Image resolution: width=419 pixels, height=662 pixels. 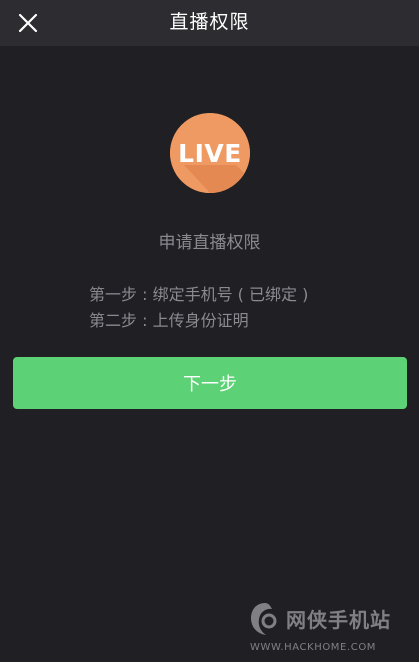 I want to click on watermark-url: WWW.HACKHOME.COM, so click(x=313, y=647).